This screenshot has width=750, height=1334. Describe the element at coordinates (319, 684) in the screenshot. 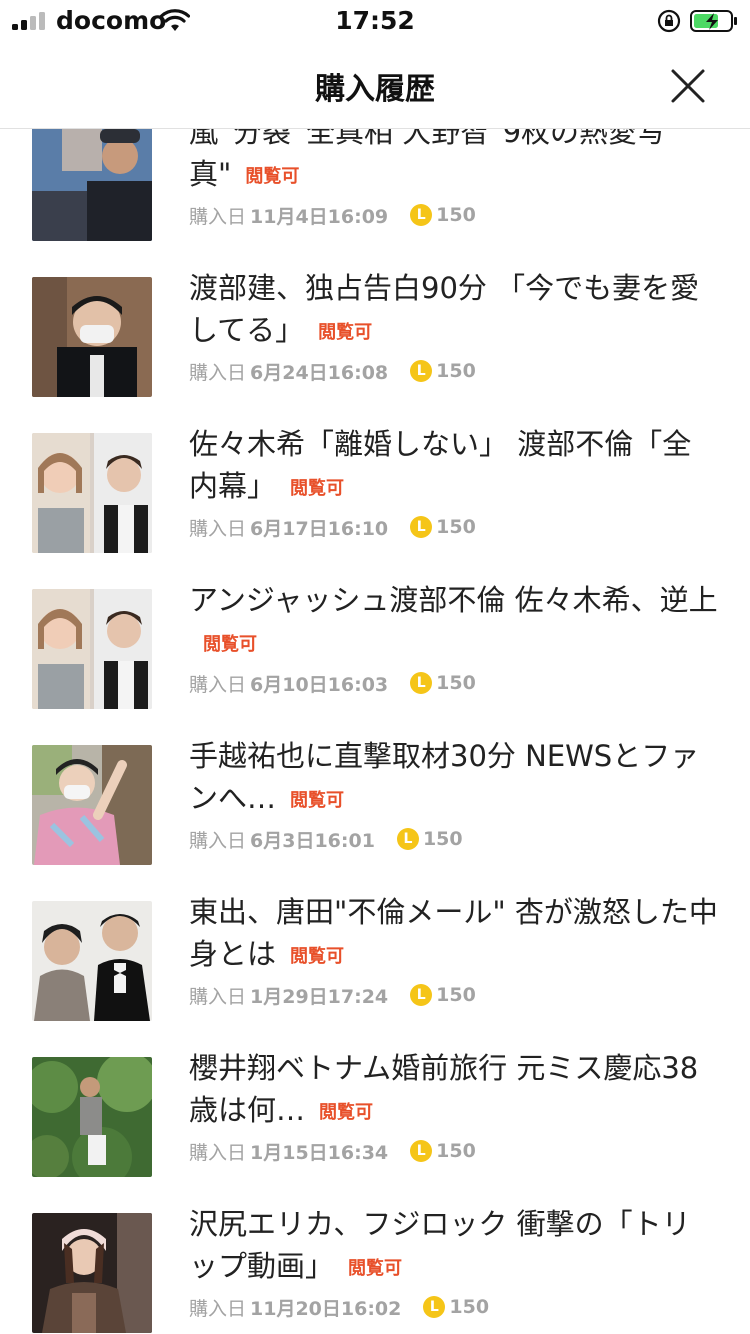

I see `purchase-date: 6月10日16:03` at that location.